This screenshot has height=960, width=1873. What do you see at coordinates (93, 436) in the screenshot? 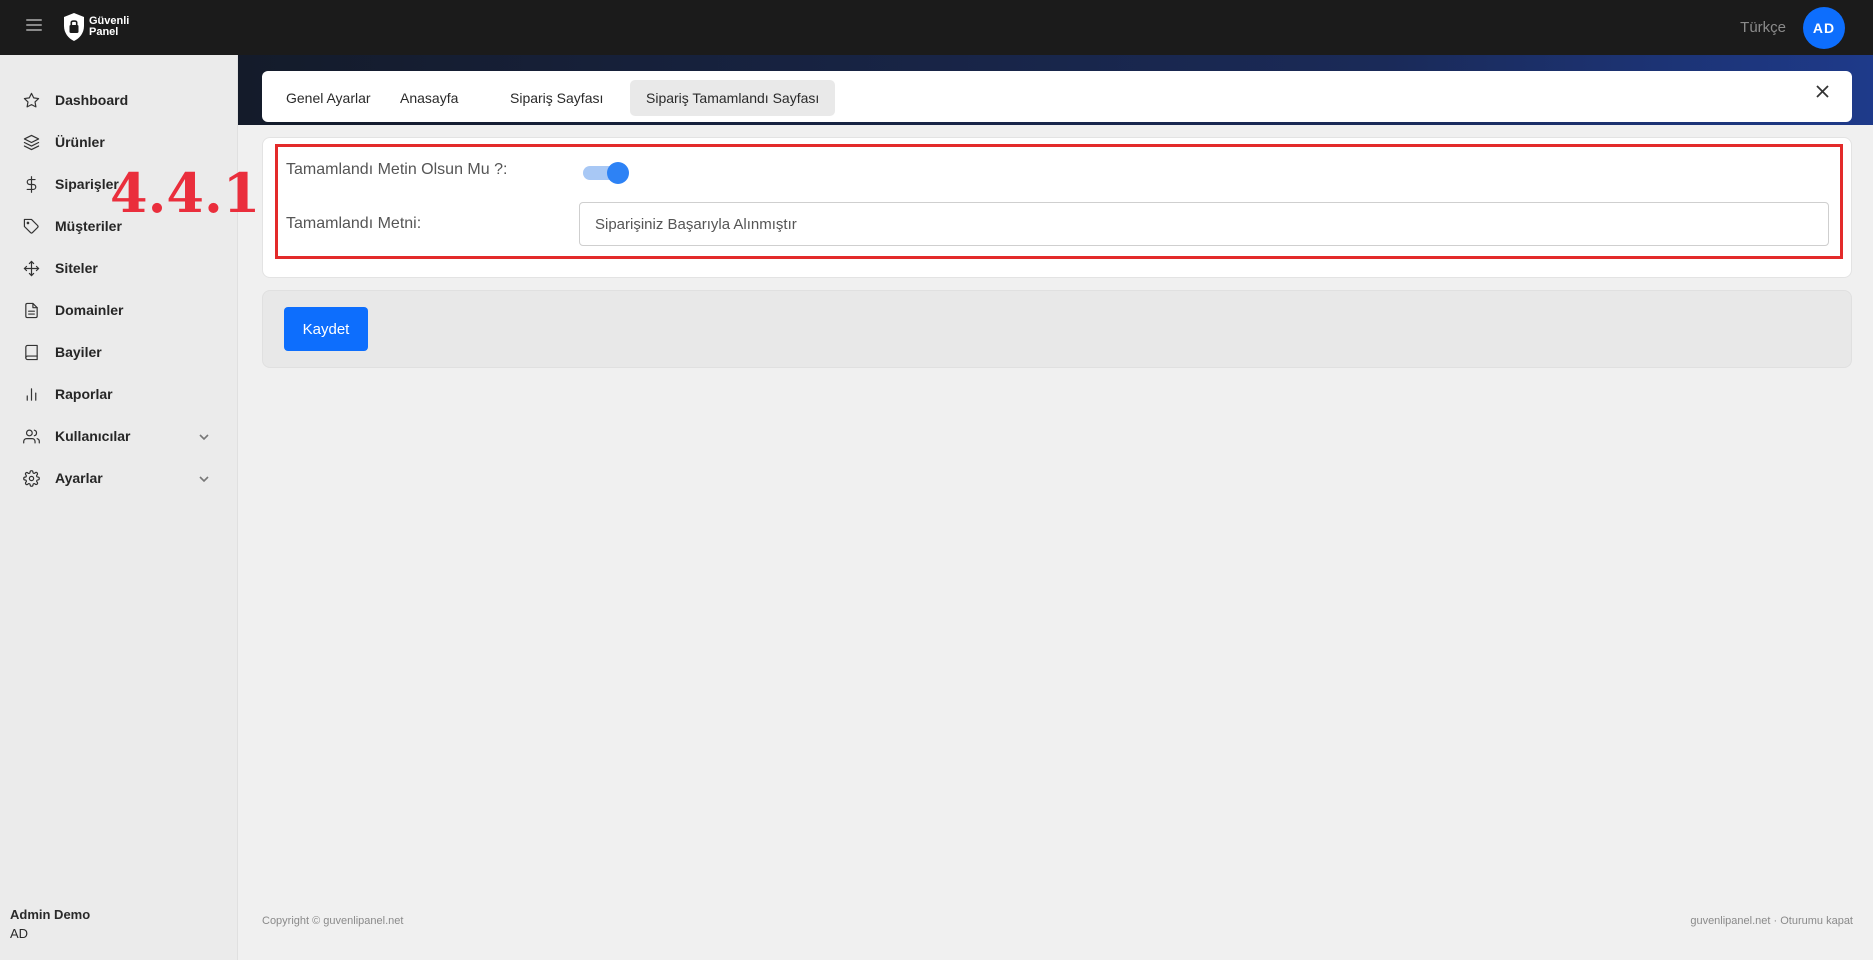
I see `sidebar-item-label: Kullanıcılar` at bounding box center [93, 436].